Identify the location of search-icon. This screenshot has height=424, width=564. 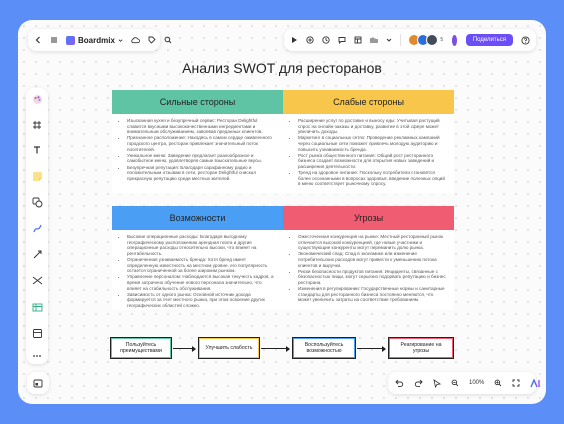
(168, 40).